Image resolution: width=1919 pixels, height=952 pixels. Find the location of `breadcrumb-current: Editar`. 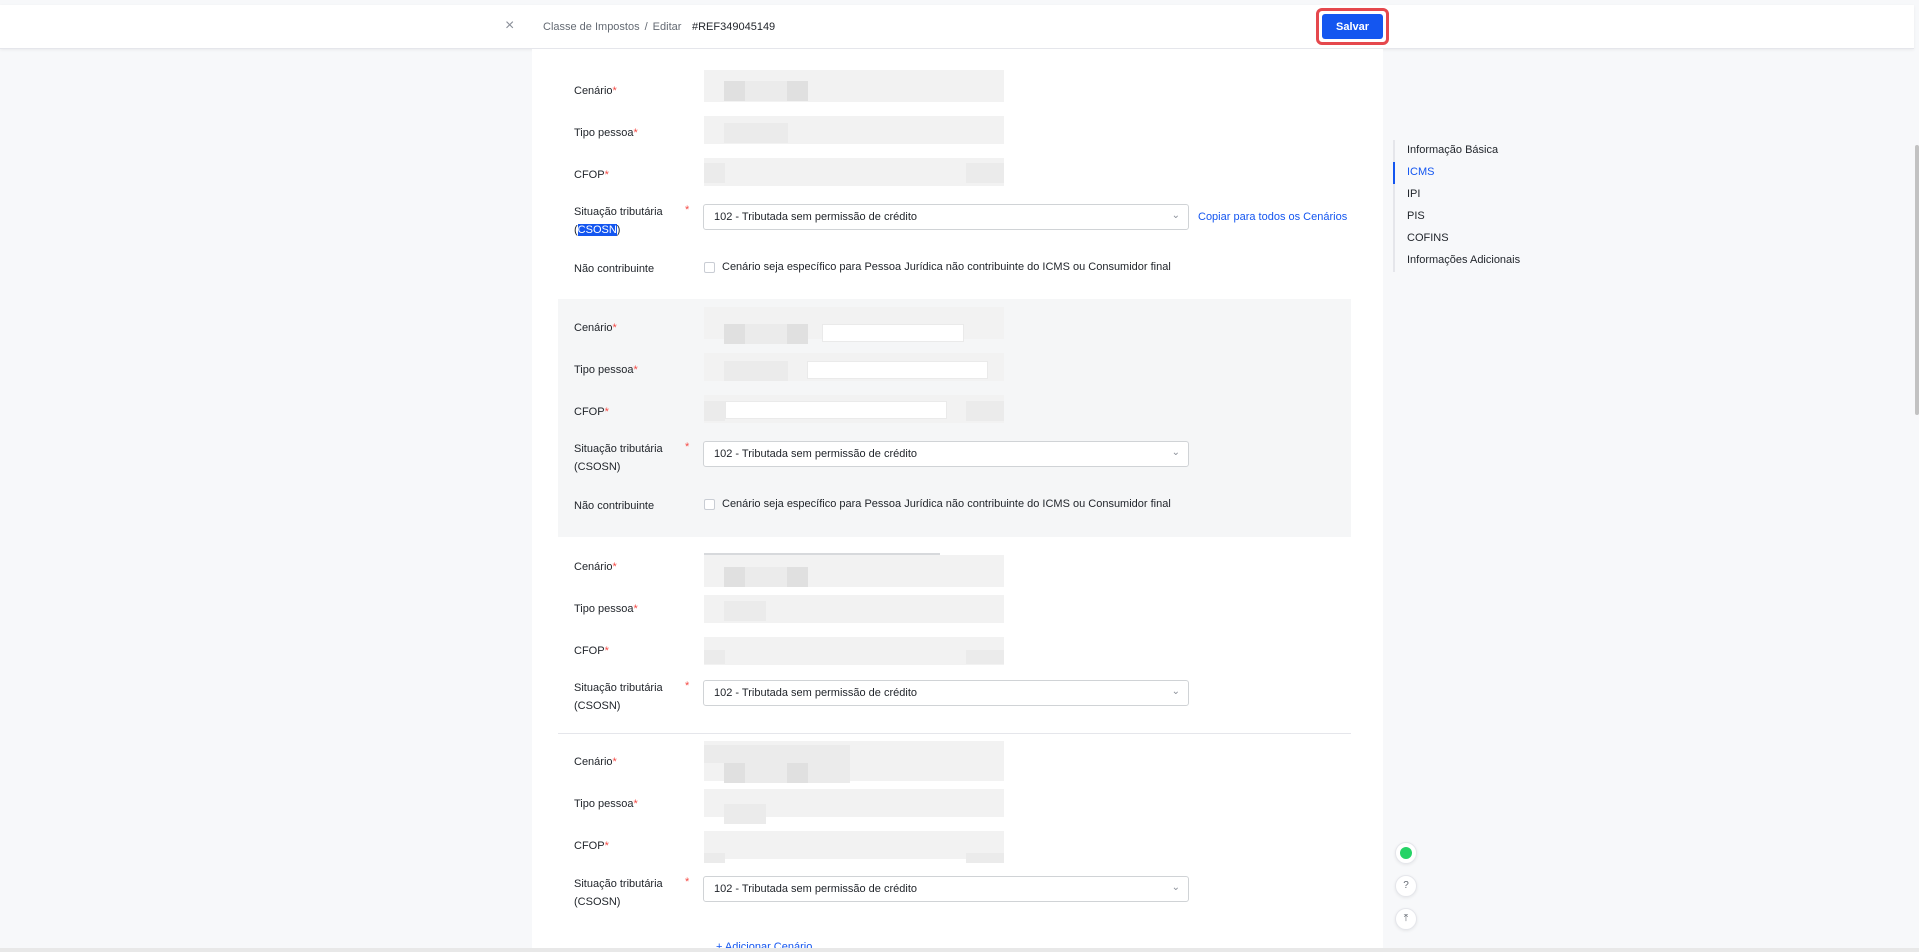

breadcrumb-current: Editar is located at coordinates (667, 27).